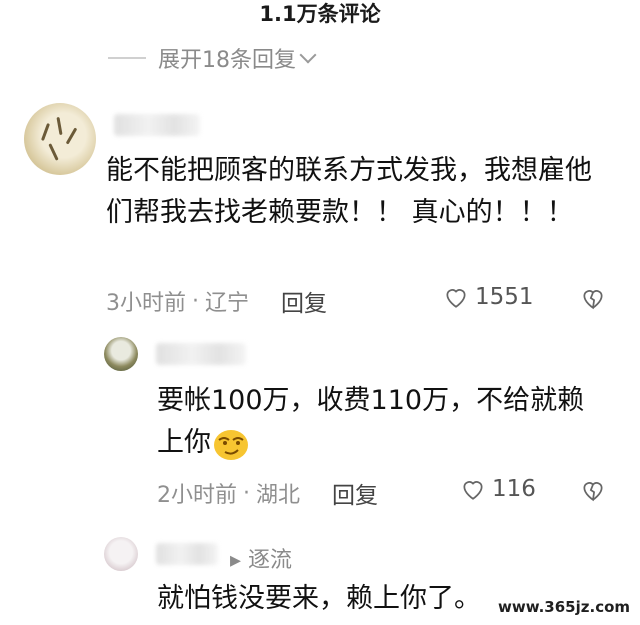 This screenshot has height=625, width=640. What do you see at coordinates (514, 489) in the screenshot?
I see `like-count: 116` at bounding box center [514, 489].